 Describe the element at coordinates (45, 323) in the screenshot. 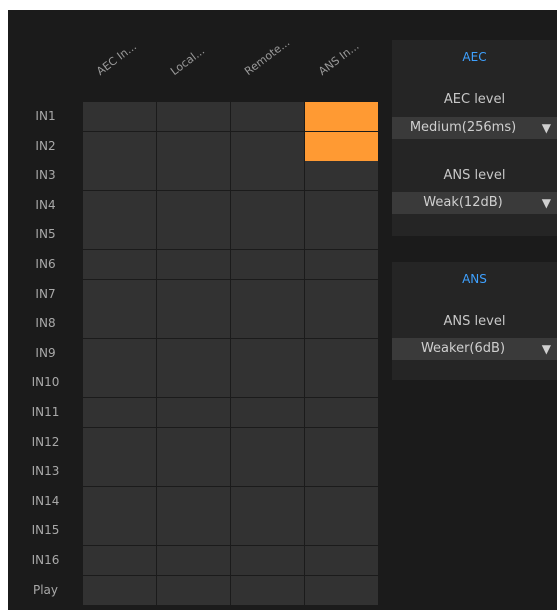

I see `row-label: IN8` at that location.